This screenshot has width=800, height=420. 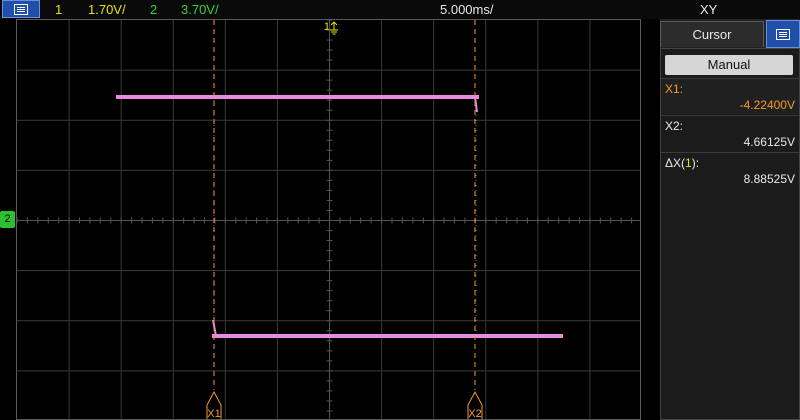 I want to click on timebase-readout: 5.000ms/, so click(x=466, y=9).